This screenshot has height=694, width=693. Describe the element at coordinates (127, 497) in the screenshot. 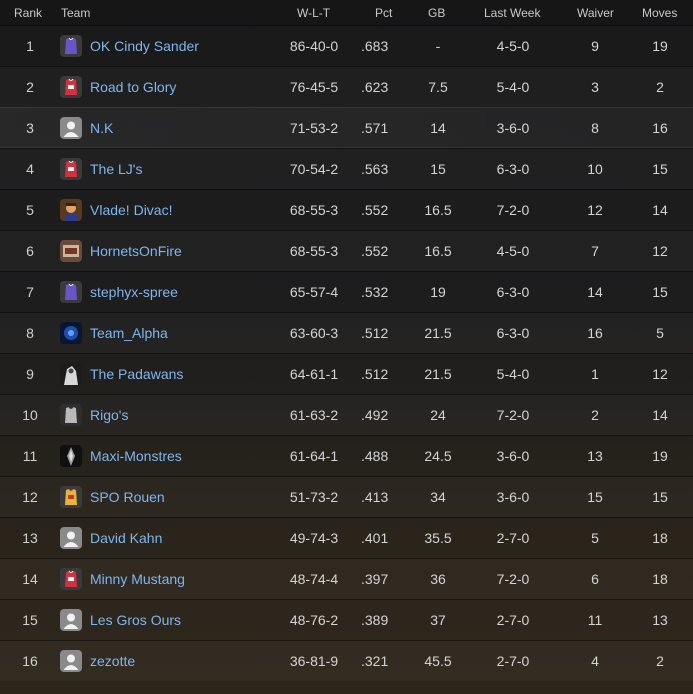

I see `team-name-link: SPO Rouen` at that location.